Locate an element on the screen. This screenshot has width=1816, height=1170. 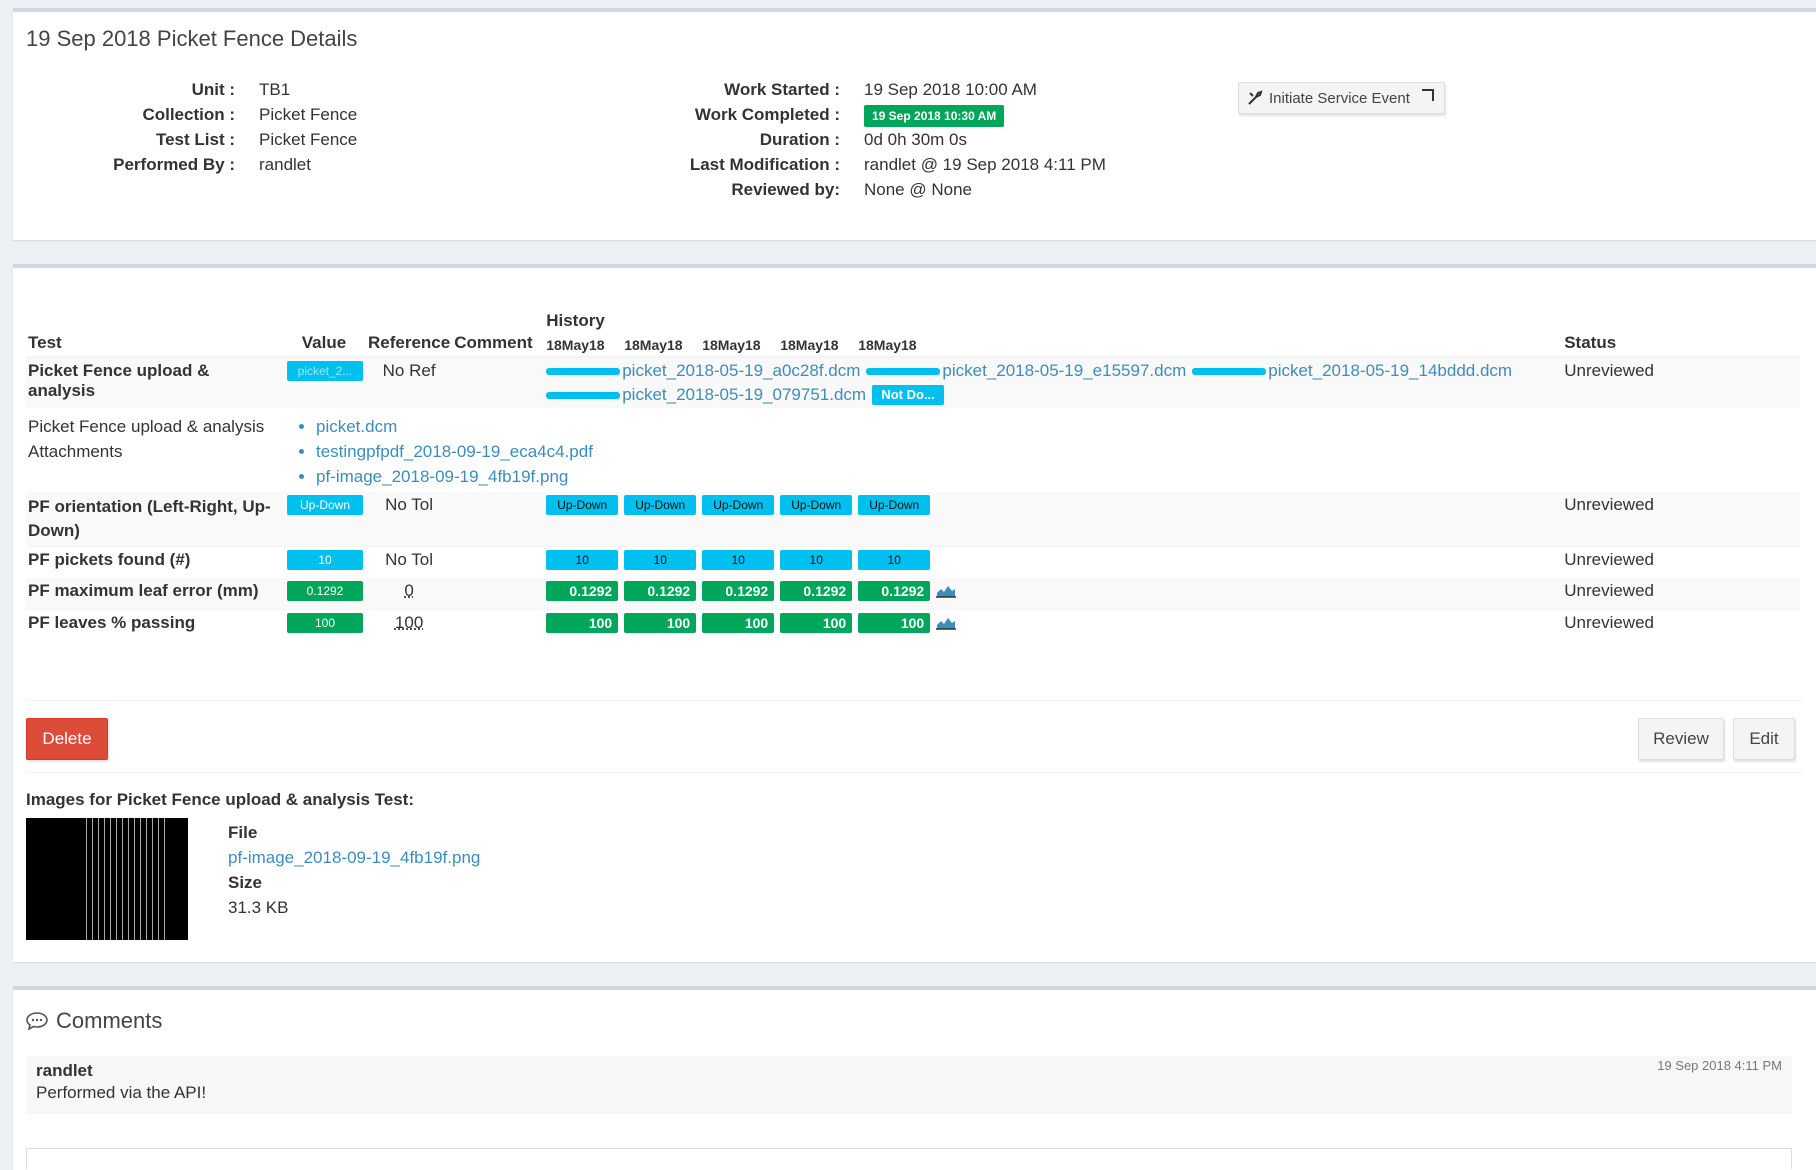
value-badge: Up-Down is located at coordinates (325, 505).